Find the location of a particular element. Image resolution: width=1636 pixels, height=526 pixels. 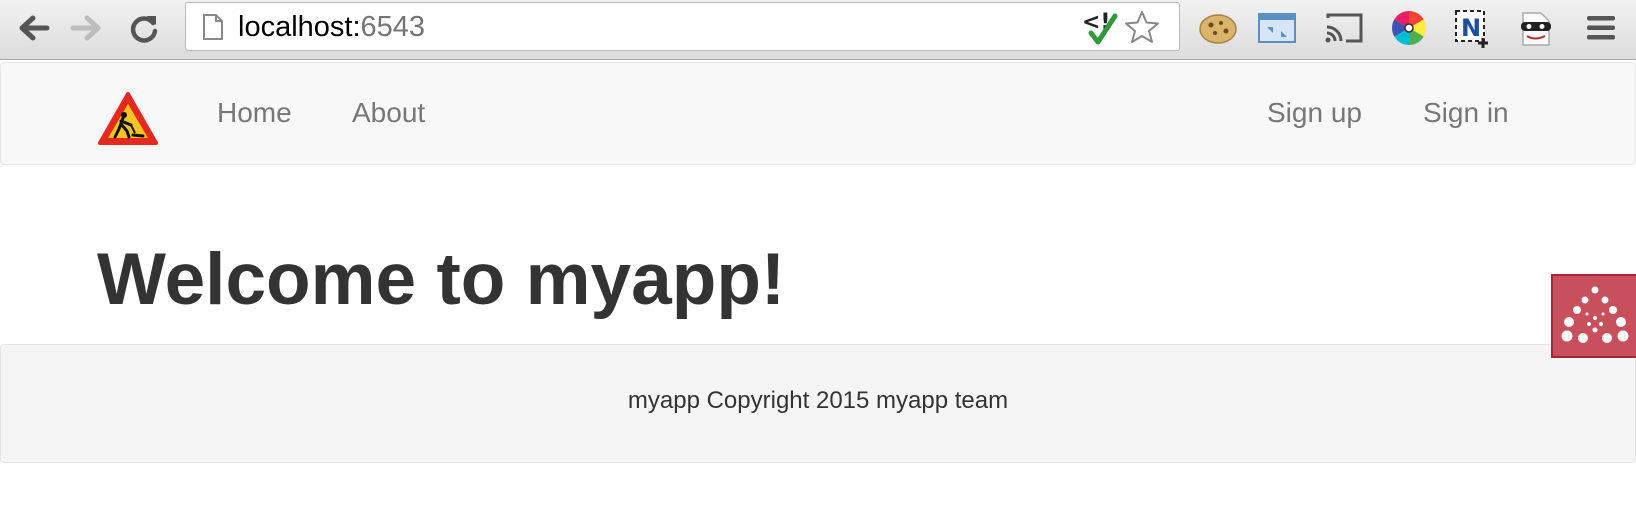

cookie-icon is located at coordinates (1218, 29).